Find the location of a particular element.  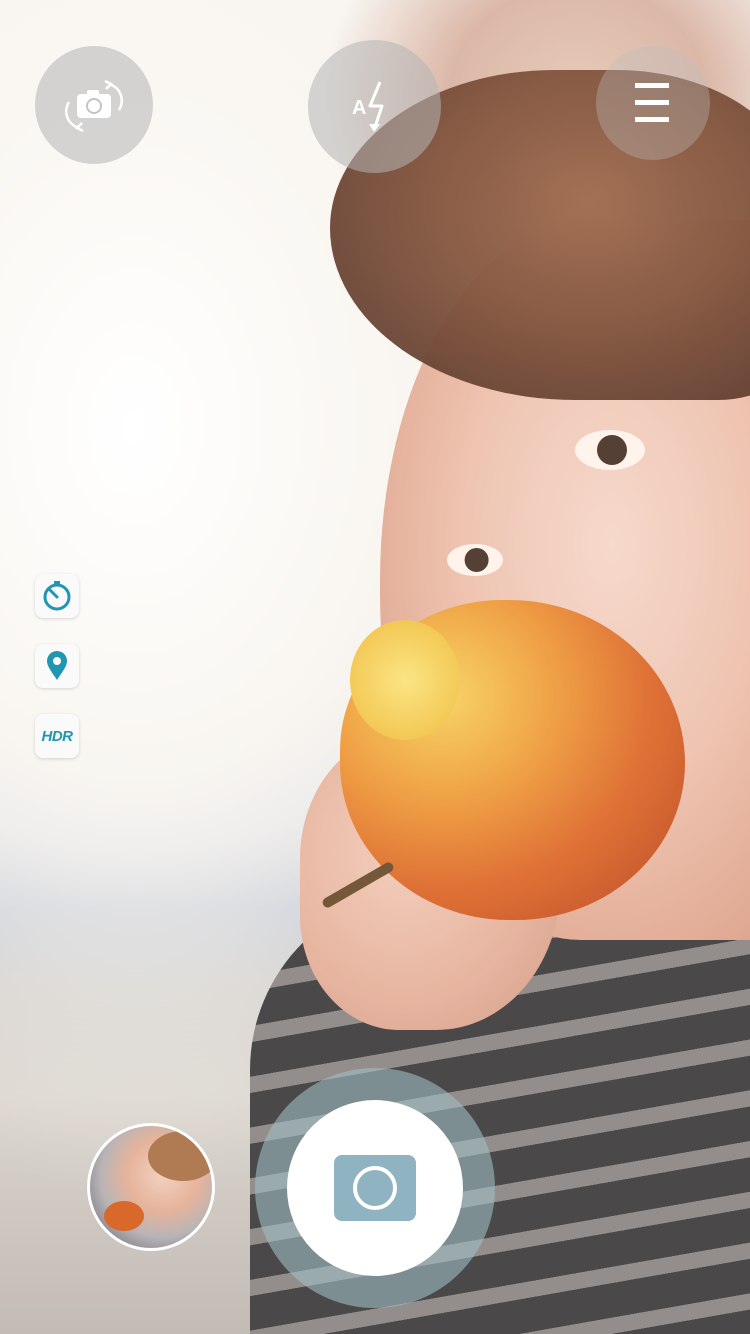

hamburger-menu-icon is located at coordinates (652, 102).